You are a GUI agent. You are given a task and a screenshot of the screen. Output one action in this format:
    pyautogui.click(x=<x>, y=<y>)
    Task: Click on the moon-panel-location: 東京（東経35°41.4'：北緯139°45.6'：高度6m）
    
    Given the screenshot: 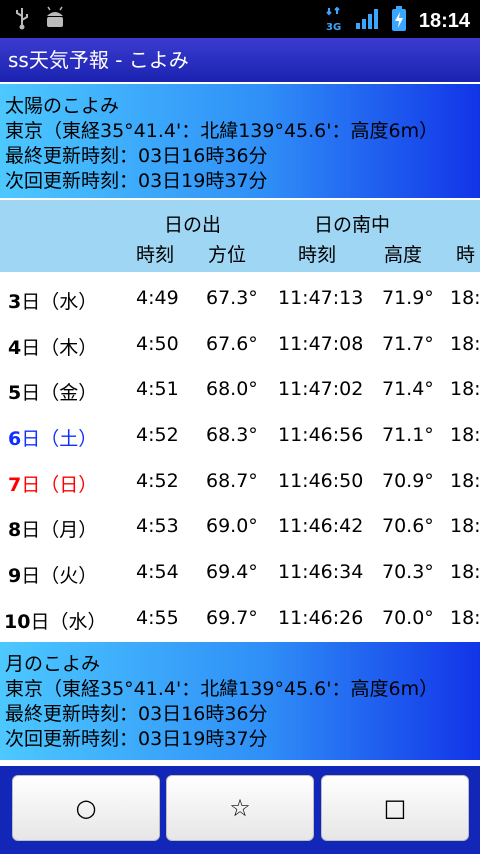 What is the action you would take?
    pyautogui.click(x=222, y=689)
    